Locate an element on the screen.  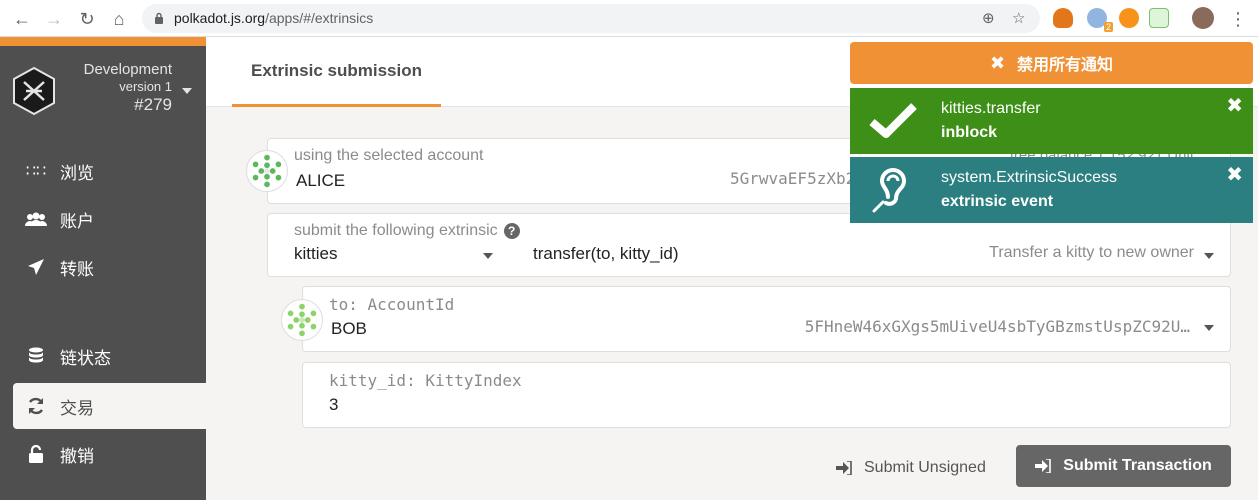
sidebar-item-label: 交易 is located at coordinates (77, 408).